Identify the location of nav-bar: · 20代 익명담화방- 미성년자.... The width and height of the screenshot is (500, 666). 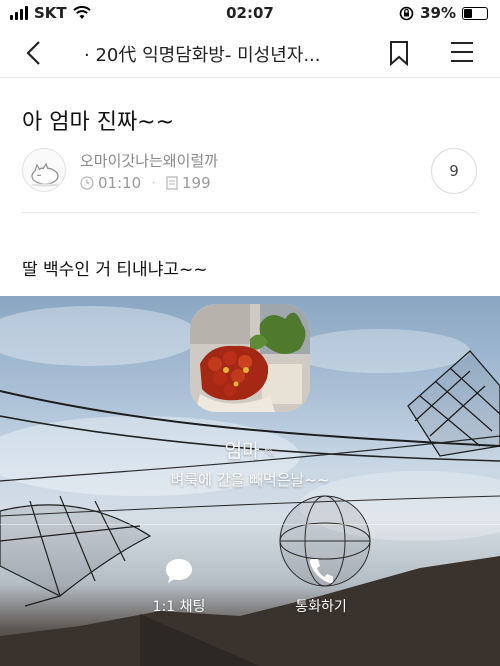
(250, 53).